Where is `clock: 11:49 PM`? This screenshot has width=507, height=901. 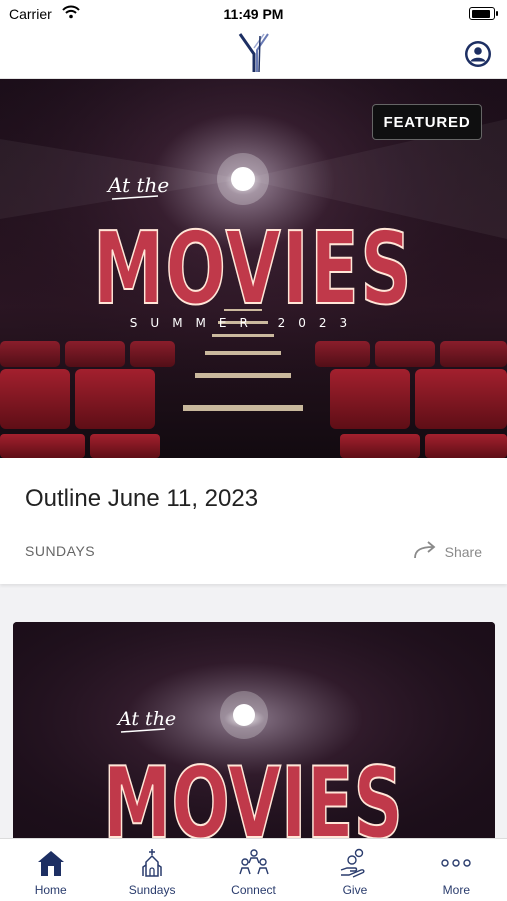
clock: 11:49 PM is located at coordinates (253, 14).